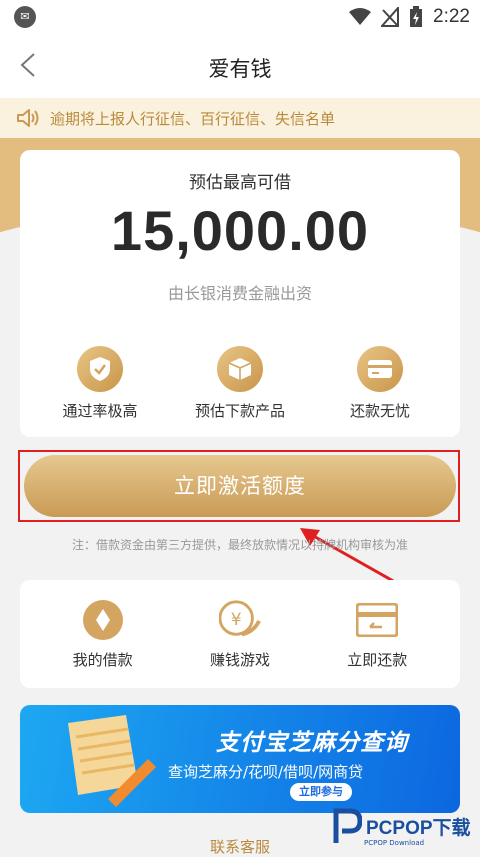 The image size is (480, 857). What do you see at coordinates (380, 369) in the screenshot?
I see `card-icon` at bounding box center [380, 369].